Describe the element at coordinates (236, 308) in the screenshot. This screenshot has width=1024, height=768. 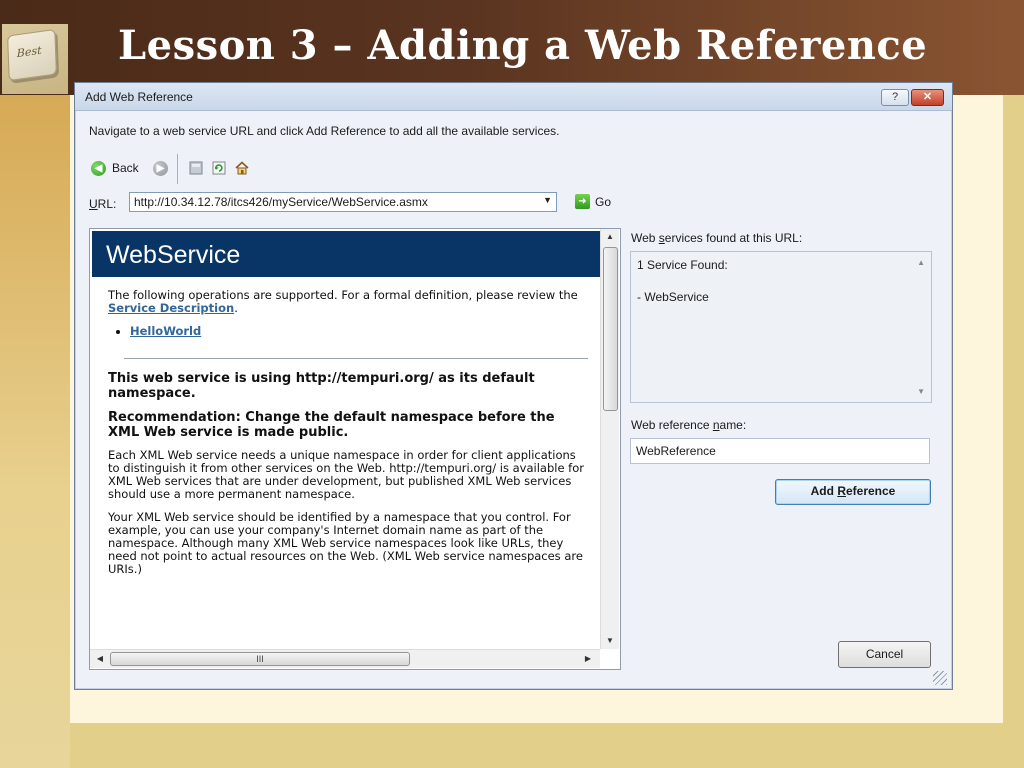
I see `intro-period: .` at that location.